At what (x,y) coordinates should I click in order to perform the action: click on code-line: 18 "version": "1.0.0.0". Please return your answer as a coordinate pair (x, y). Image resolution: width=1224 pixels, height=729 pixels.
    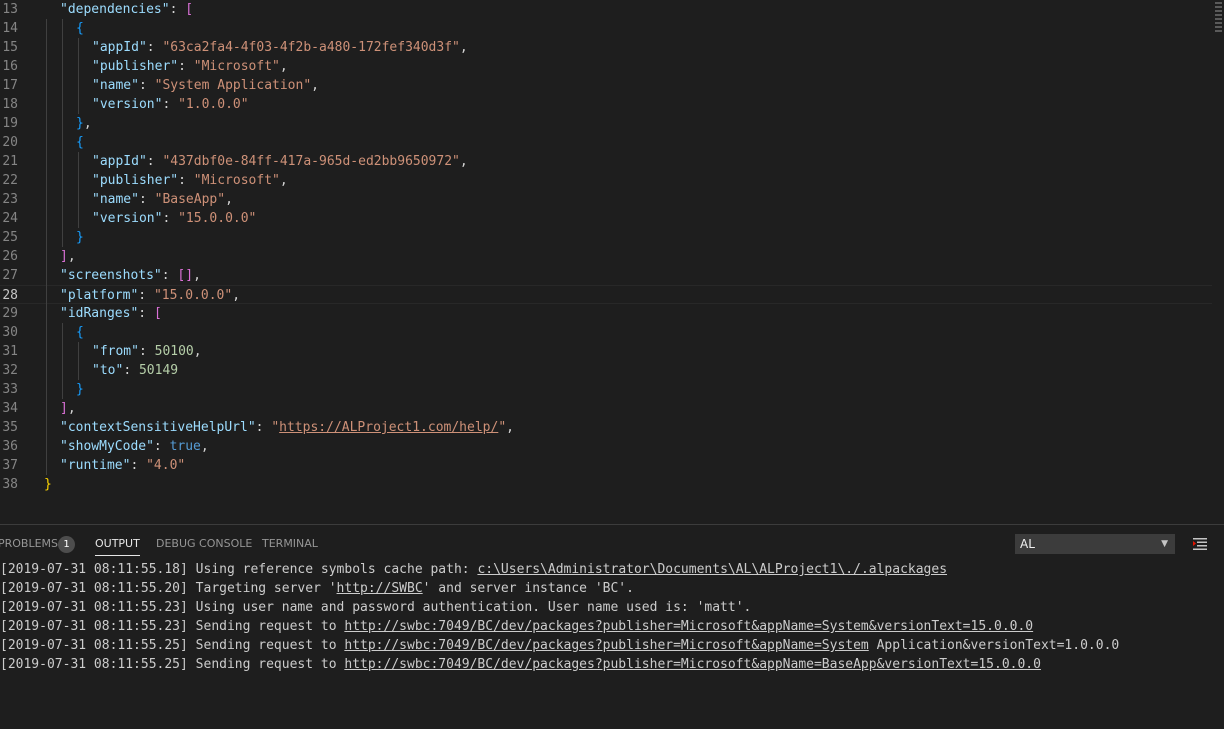
    Looking at the image, I should click on (606, 104).